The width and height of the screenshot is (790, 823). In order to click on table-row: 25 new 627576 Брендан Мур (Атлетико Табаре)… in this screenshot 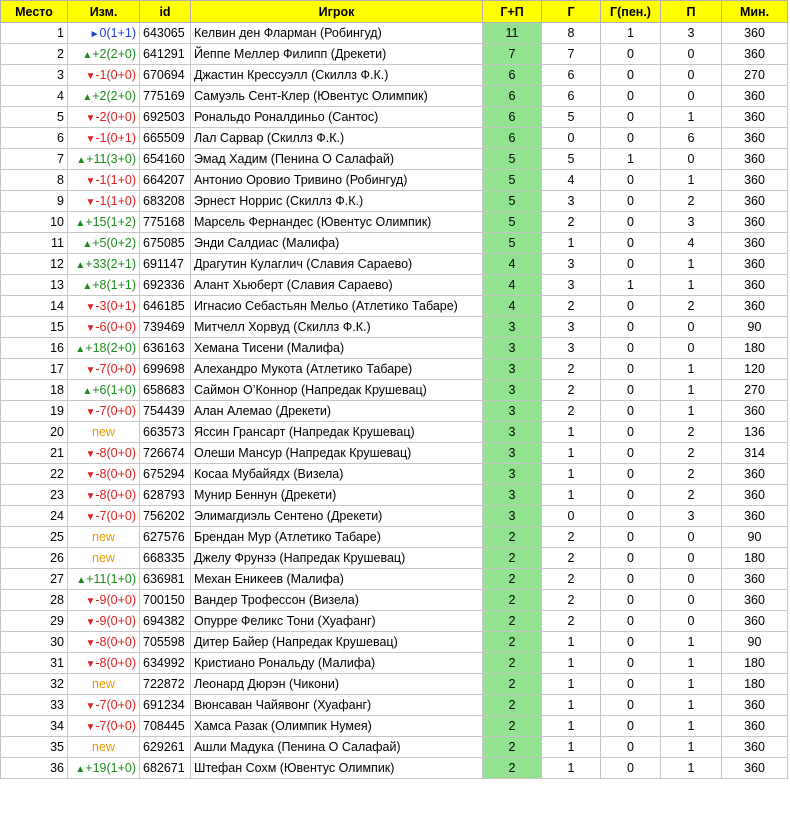, I will do `click(394, 537)`.